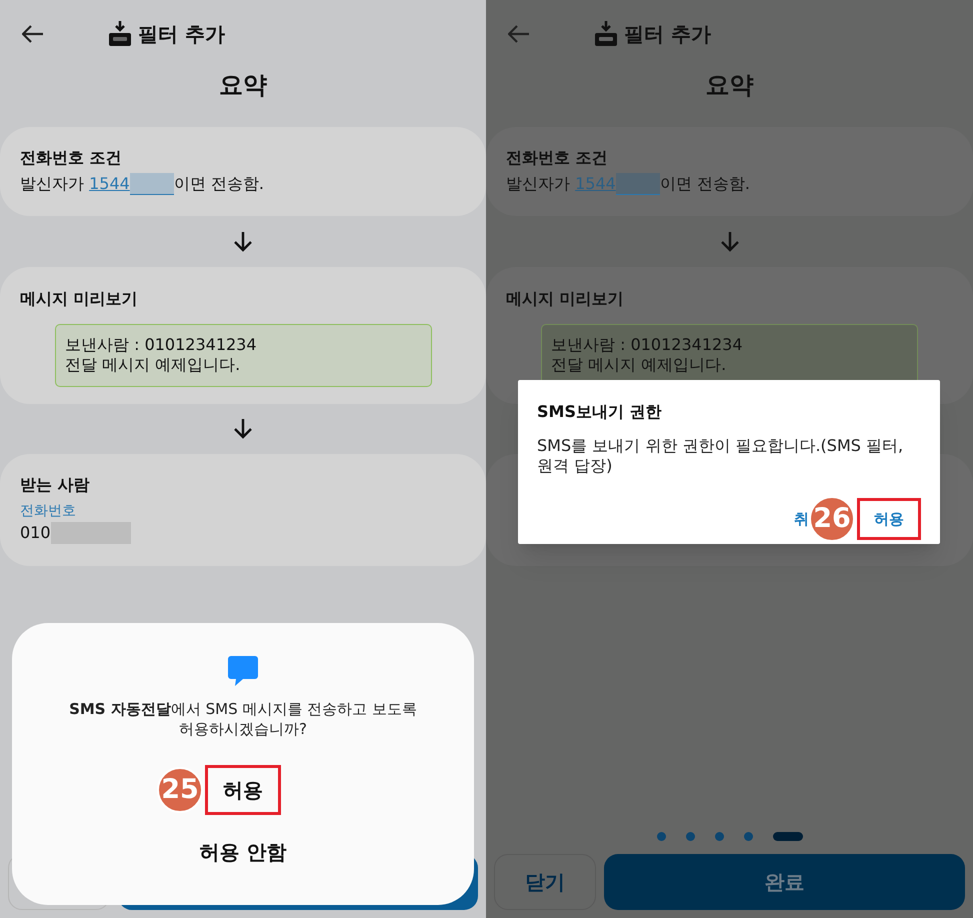  What do you see at coordinates (832, 519) in the screenshot?
I see `step-badge: 26` at bounding box center [832, 519].